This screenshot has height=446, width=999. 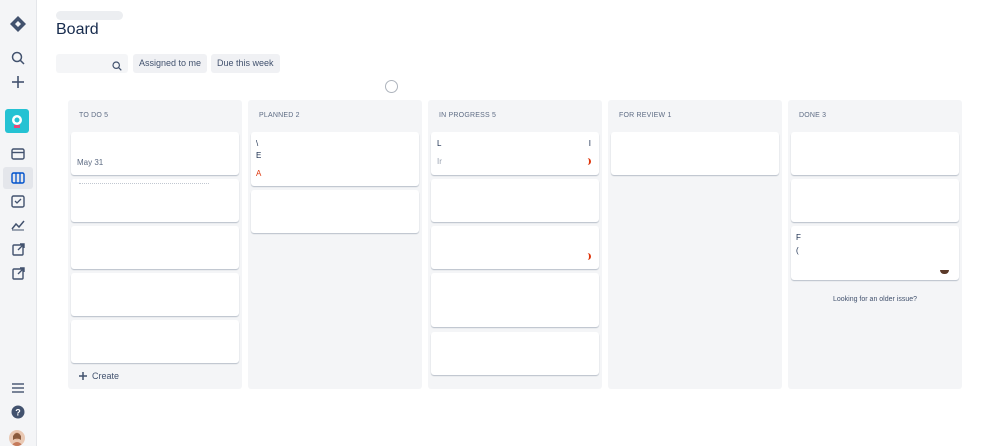 What do you see at coordinates (279, 115) in the screenshot?
I see `column-title: PLANNED 2` at bounding box center [279, 115].